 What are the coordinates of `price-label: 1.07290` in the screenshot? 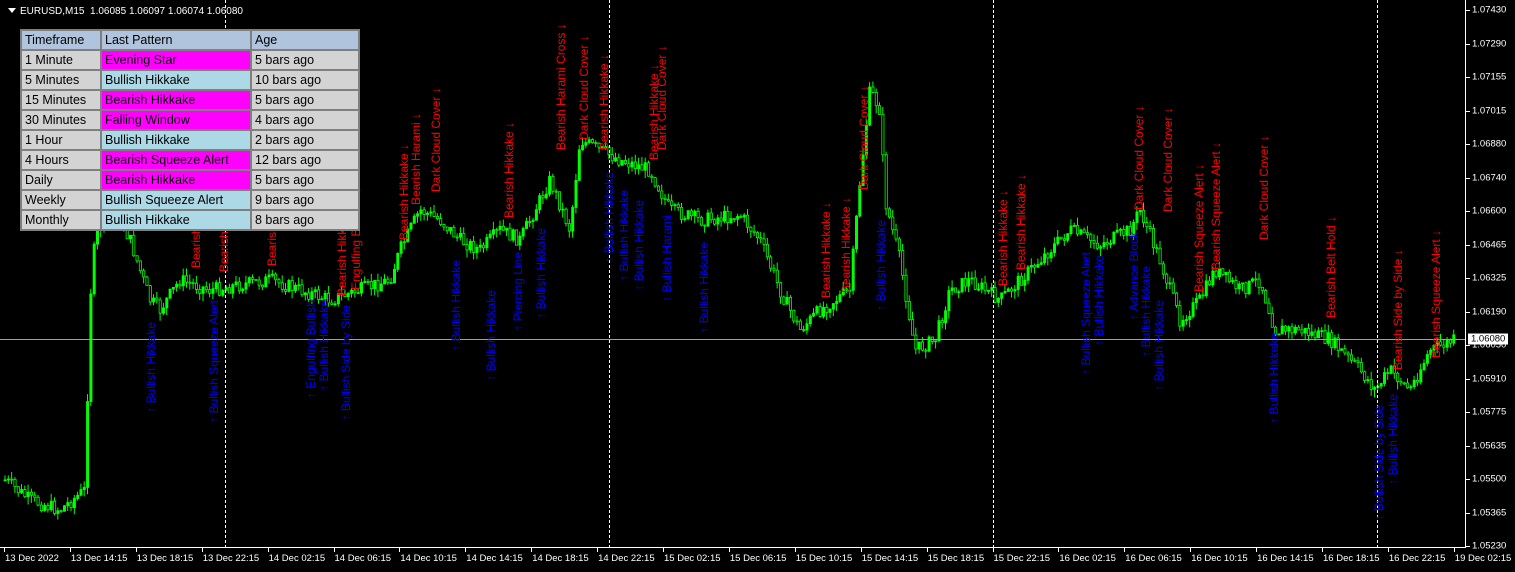 It's located at (1489, 43).